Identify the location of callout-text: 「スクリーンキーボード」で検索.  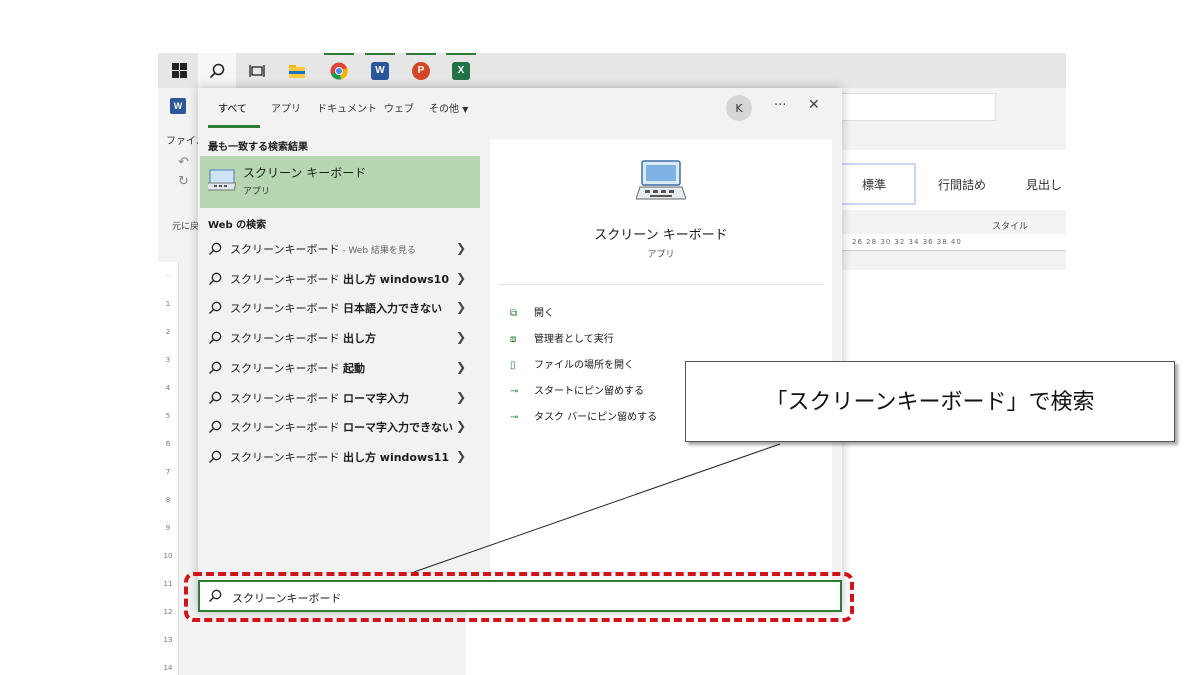
(930, 402).